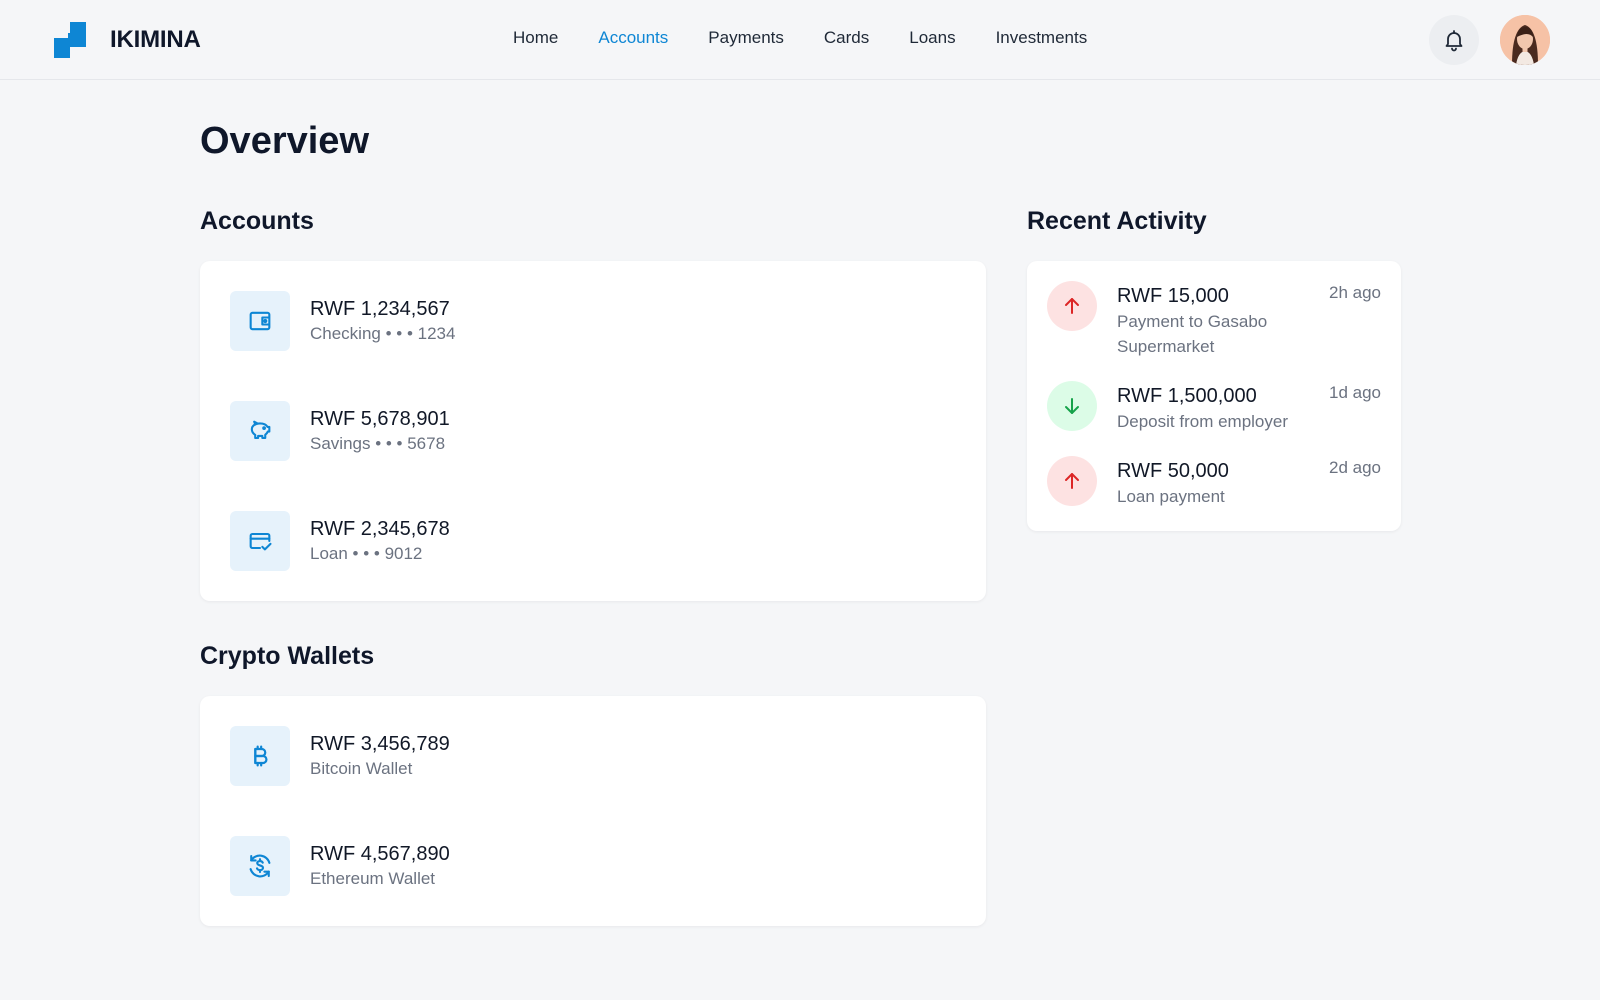  I want to click on notifications-button, so click(1454, 40).